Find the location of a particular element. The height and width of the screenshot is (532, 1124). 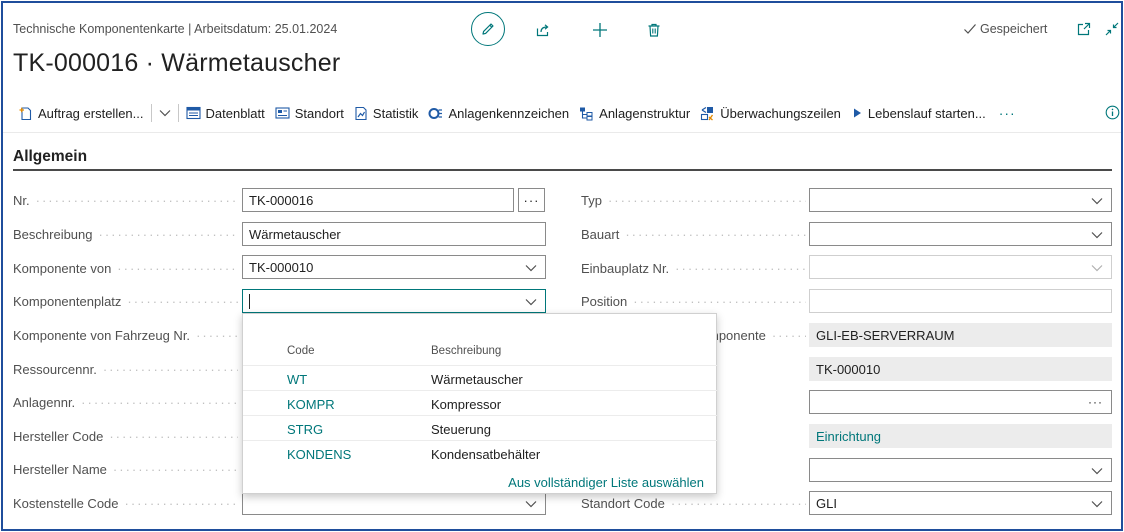

lookup-assist-button: ··· is located at coordinates (1095, 402).